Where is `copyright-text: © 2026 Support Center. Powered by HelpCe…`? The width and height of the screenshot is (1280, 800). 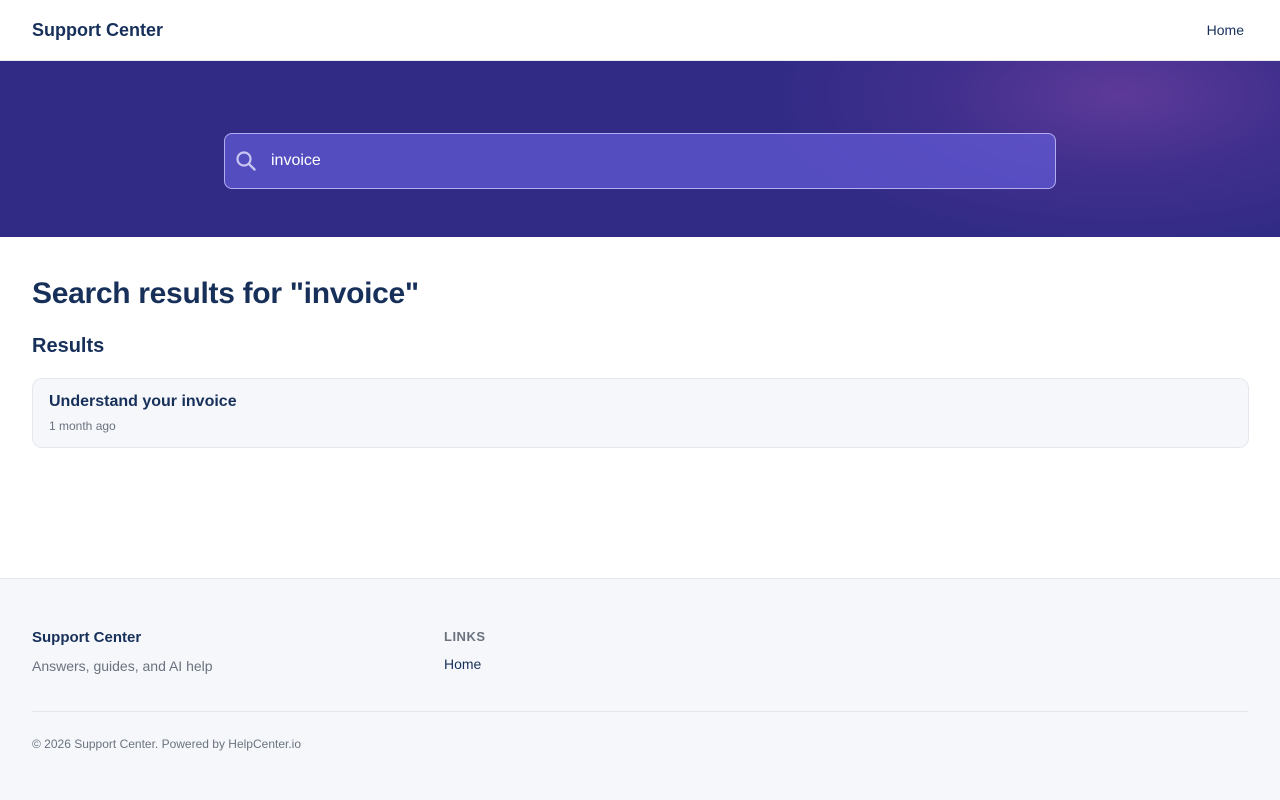
copyright-text: © 2026 Support Center. Powered by HelpCe… is located at coordinates (167, 744).